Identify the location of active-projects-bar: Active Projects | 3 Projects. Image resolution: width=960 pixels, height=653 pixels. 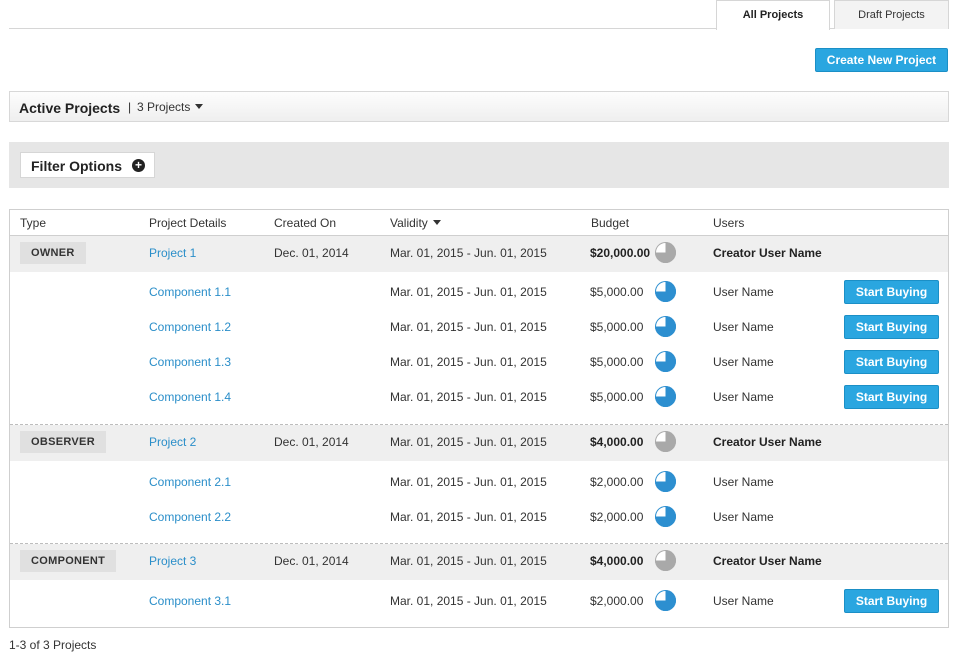
(479, 106).